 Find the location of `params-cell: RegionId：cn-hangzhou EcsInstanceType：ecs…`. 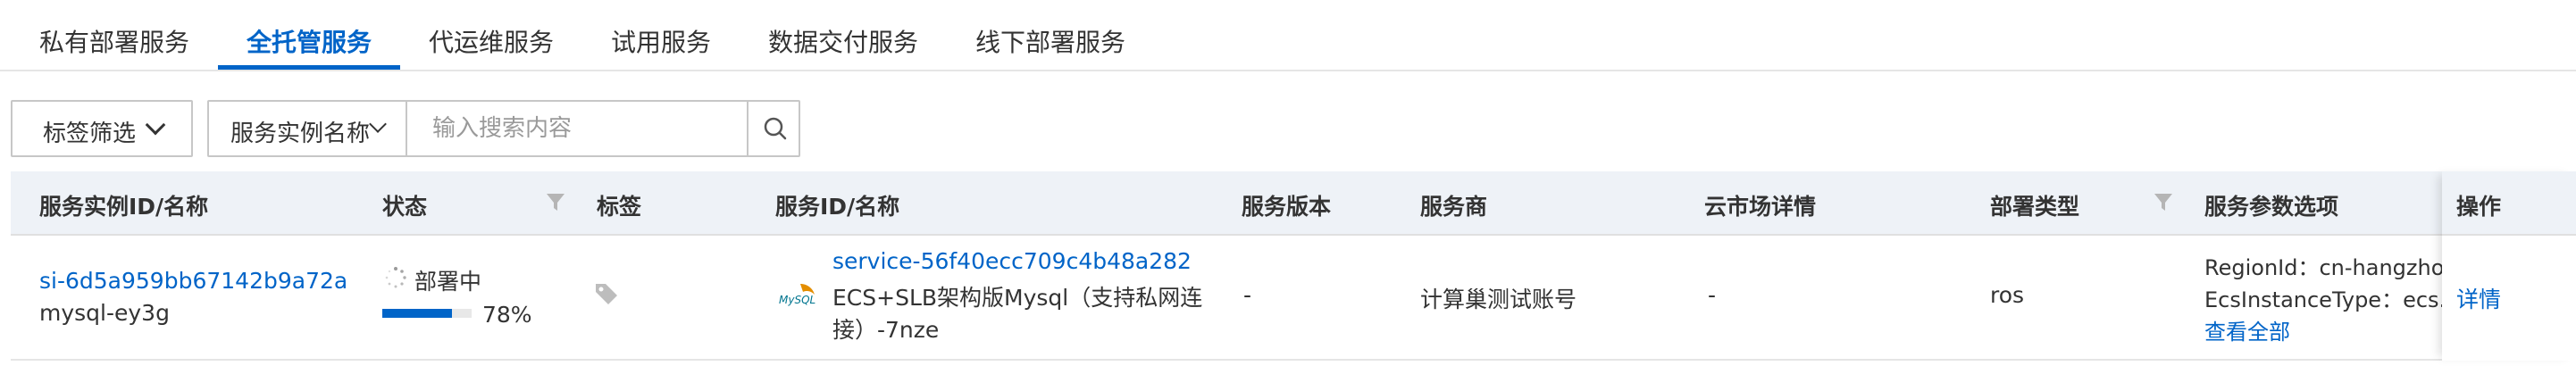

params-cell: RegionId：cn-hangzhou EcsInstanceType：ecs… is located at coordinates (2329, 298).